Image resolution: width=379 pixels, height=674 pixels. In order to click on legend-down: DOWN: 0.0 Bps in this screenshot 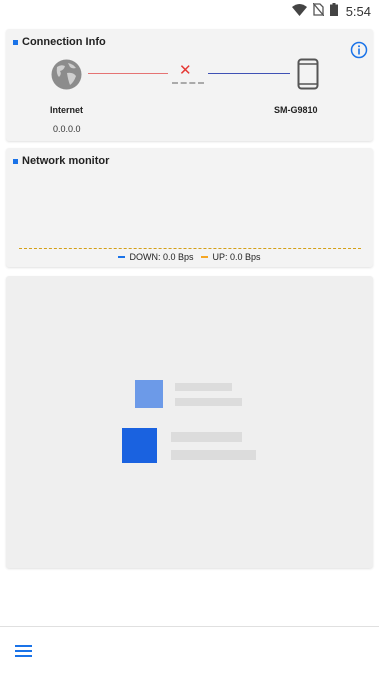, I will do `click(155, 257)`.